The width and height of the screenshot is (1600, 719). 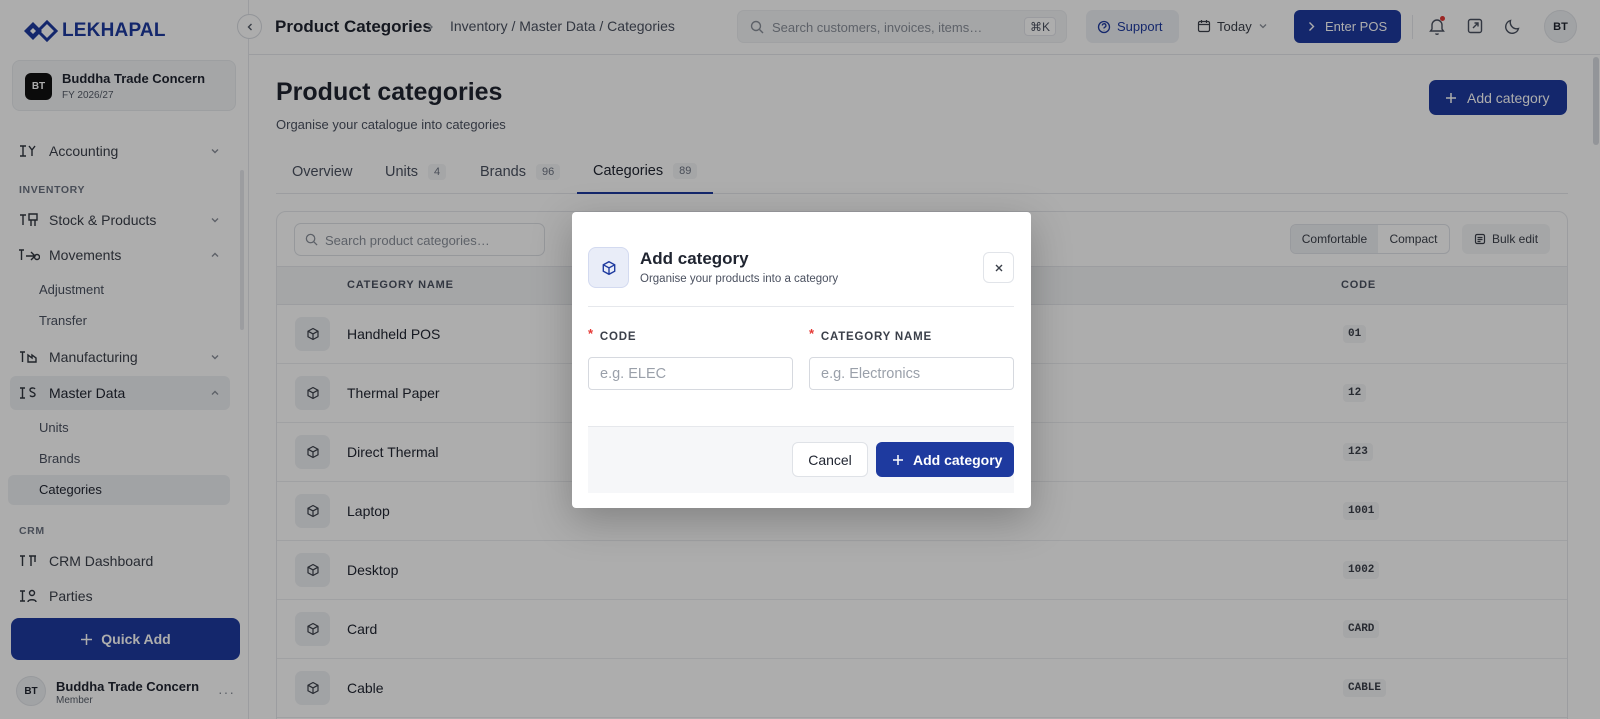 I want to click on submit-label: Add category, so click(x=958, y=459).